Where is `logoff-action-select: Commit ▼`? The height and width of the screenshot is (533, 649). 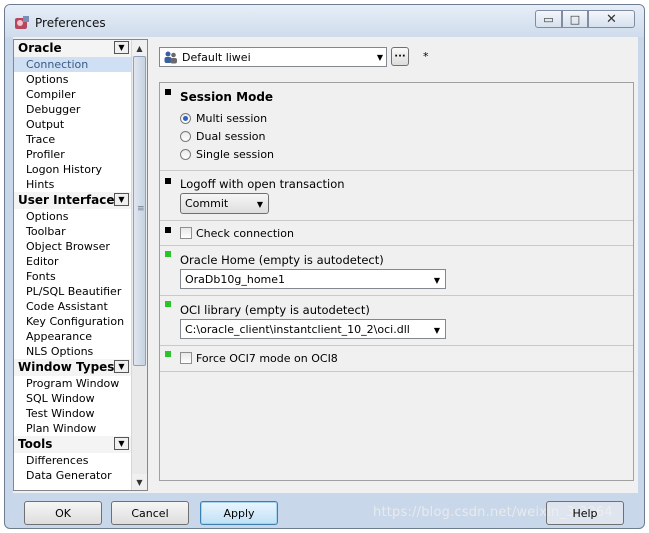 logoff-action-select: Commit ▼ is located at coordinates (224, 203).